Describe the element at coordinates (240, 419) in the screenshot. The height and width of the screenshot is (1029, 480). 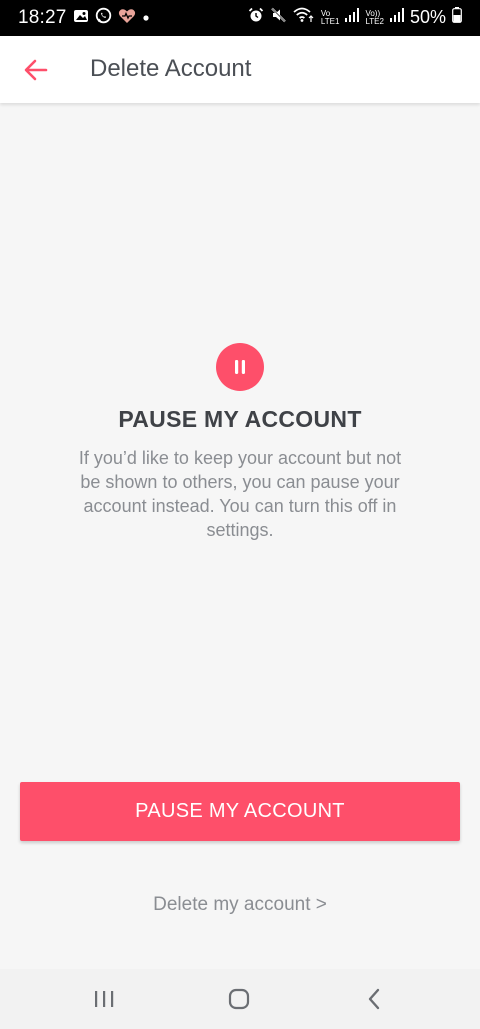
I see `pause-title: PAUSE MY ACCOUNT` at that location.